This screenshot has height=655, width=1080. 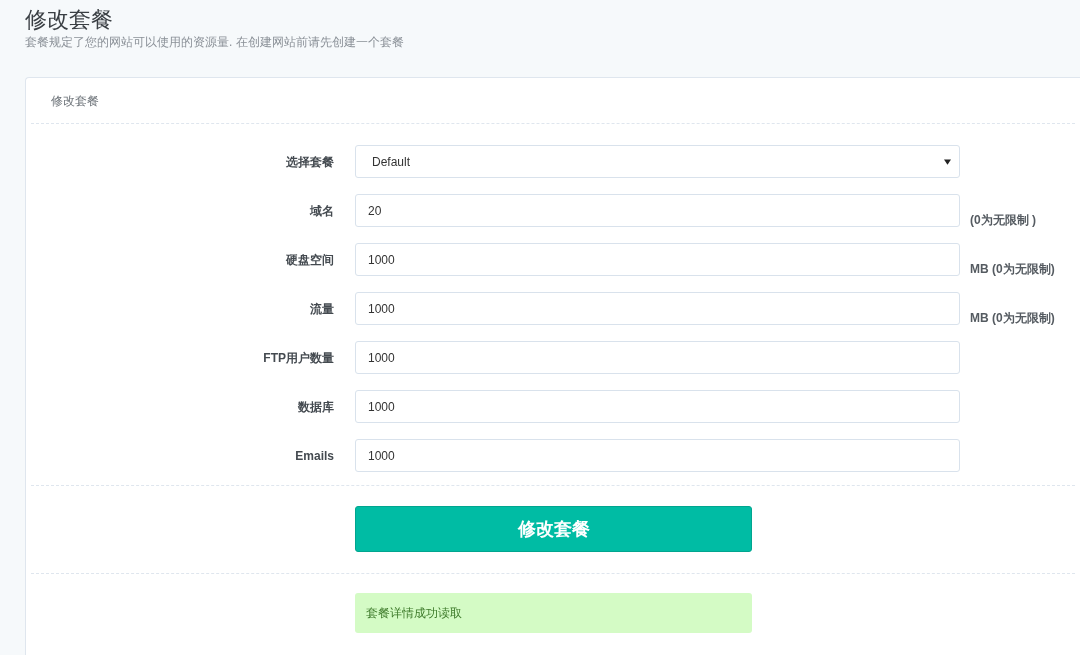 I want to click on field-label: 选择套餐, so click(x=310, y=162).